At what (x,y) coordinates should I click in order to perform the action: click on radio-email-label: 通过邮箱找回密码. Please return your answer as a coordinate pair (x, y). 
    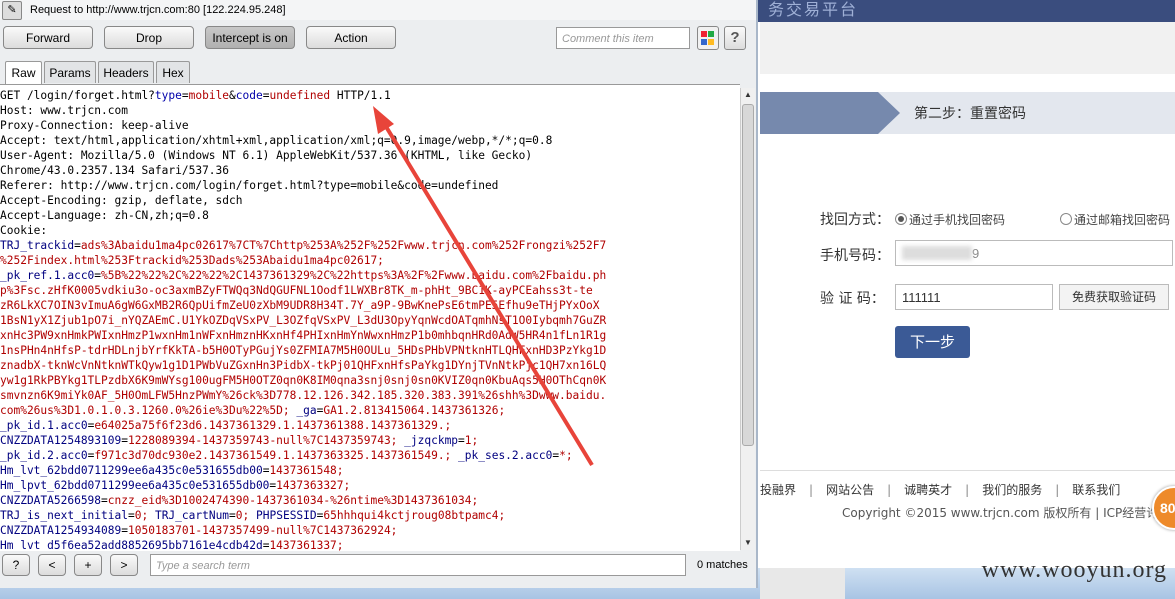
    Looking at the image, I should click on (1122, 220).